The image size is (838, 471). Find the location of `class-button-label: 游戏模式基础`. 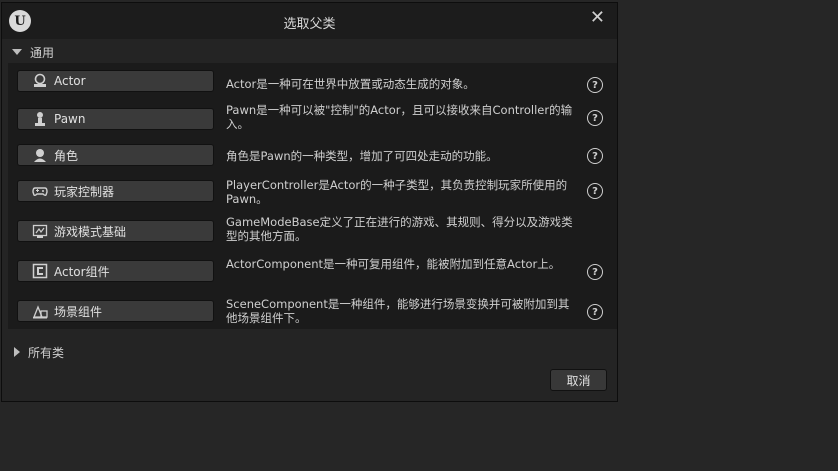

class-button-label: 游戏模式基础 is located at coordinates (90, 231).